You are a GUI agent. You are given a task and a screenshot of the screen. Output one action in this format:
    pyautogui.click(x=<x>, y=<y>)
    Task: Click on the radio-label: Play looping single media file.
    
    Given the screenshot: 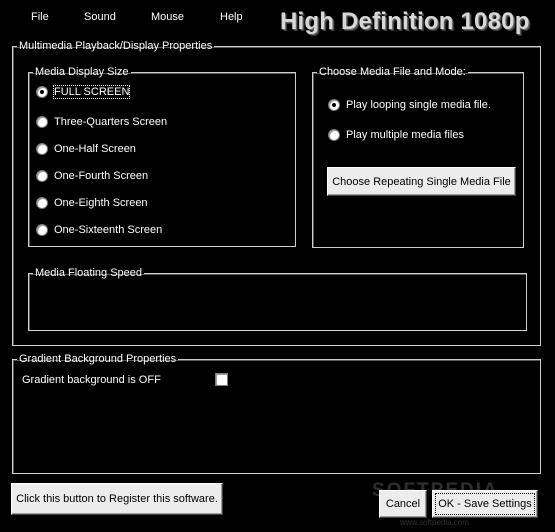 What is the action you would take?
    pyautogui.click(x=418, y=105)
    